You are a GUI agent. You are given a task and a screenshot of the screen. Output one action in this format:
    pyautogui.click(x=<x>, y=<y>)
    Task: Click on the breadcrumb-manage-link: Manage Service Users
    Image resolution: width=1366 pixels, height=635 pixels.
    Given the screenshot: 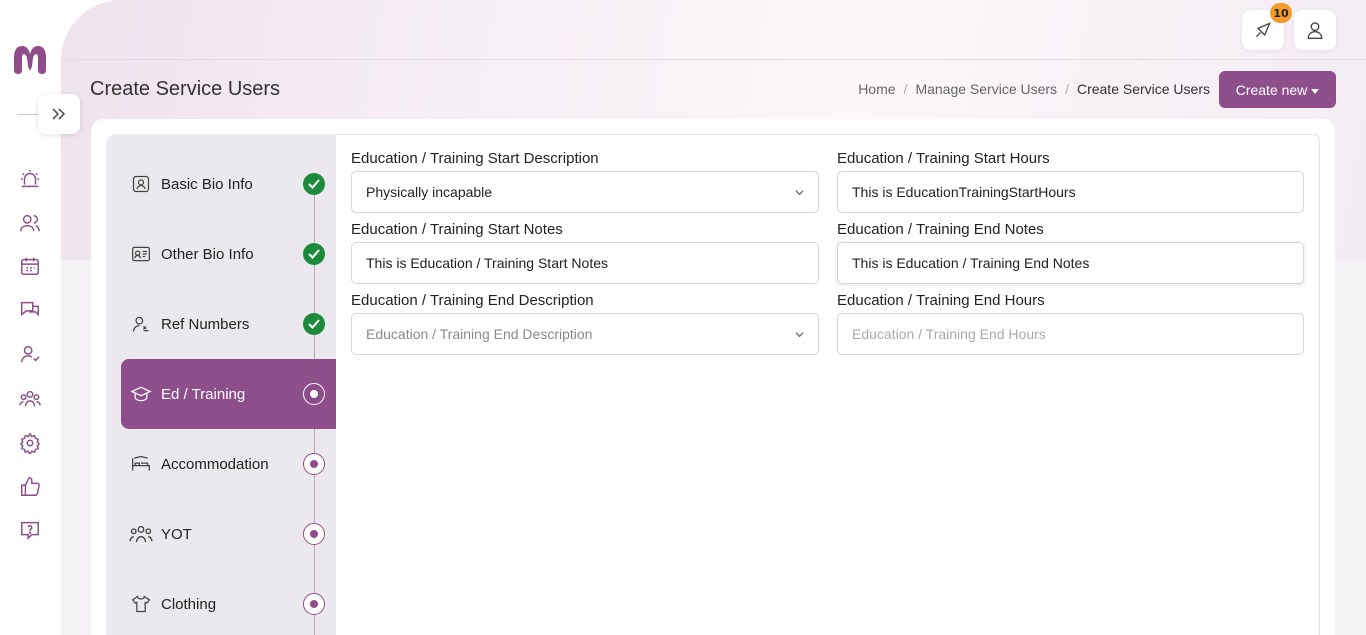 What is the action you would take?
    pyautogui.click(x=986, y=89)
    